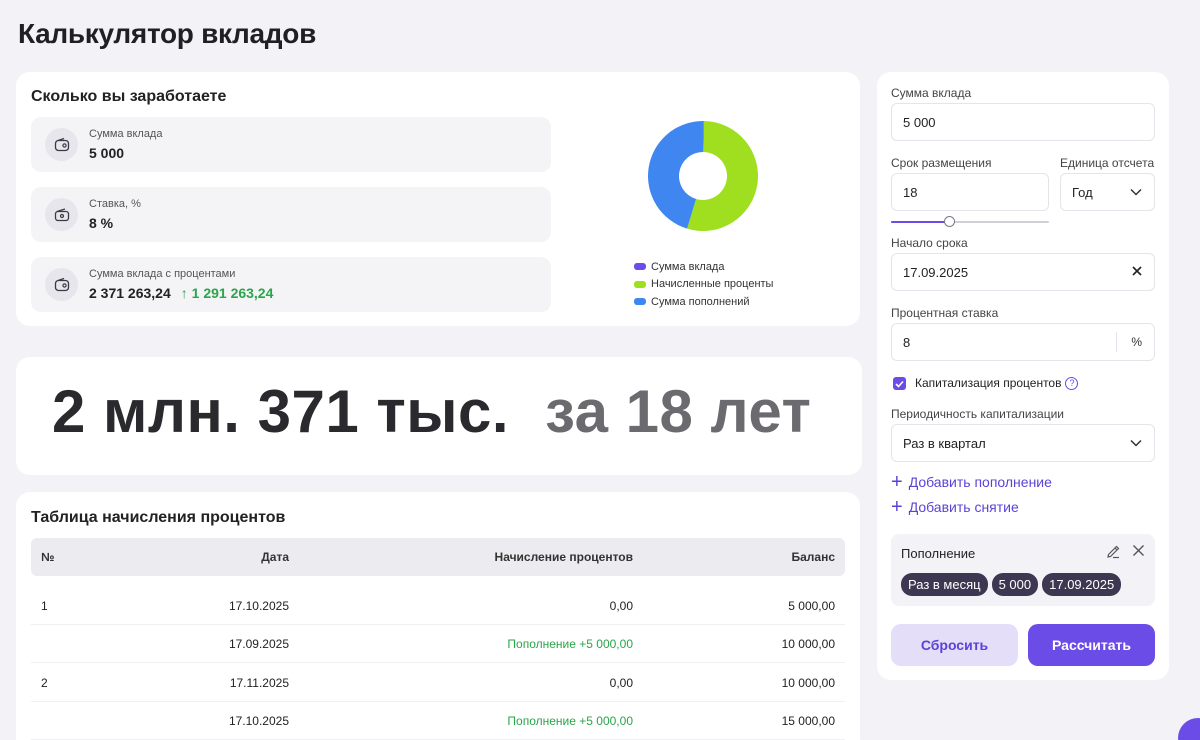 Image resolution: width=1200 pixels, height=740 pixels. Describe the element at coordinates (808, 720) in the screenshot. I see `cell-balance: 15 000,00` at that location.